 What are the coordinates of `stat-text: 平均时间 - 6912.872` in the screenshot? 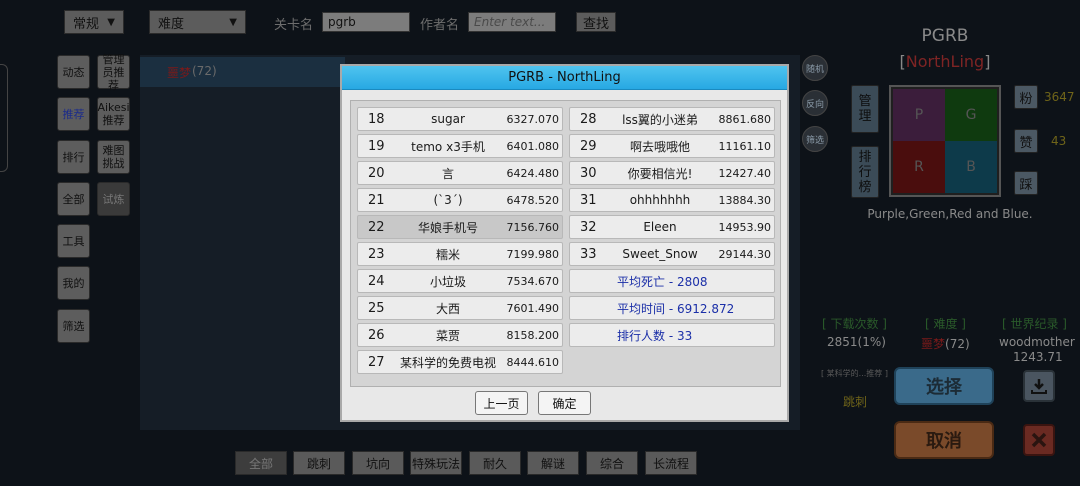 It's located at (676, 308).